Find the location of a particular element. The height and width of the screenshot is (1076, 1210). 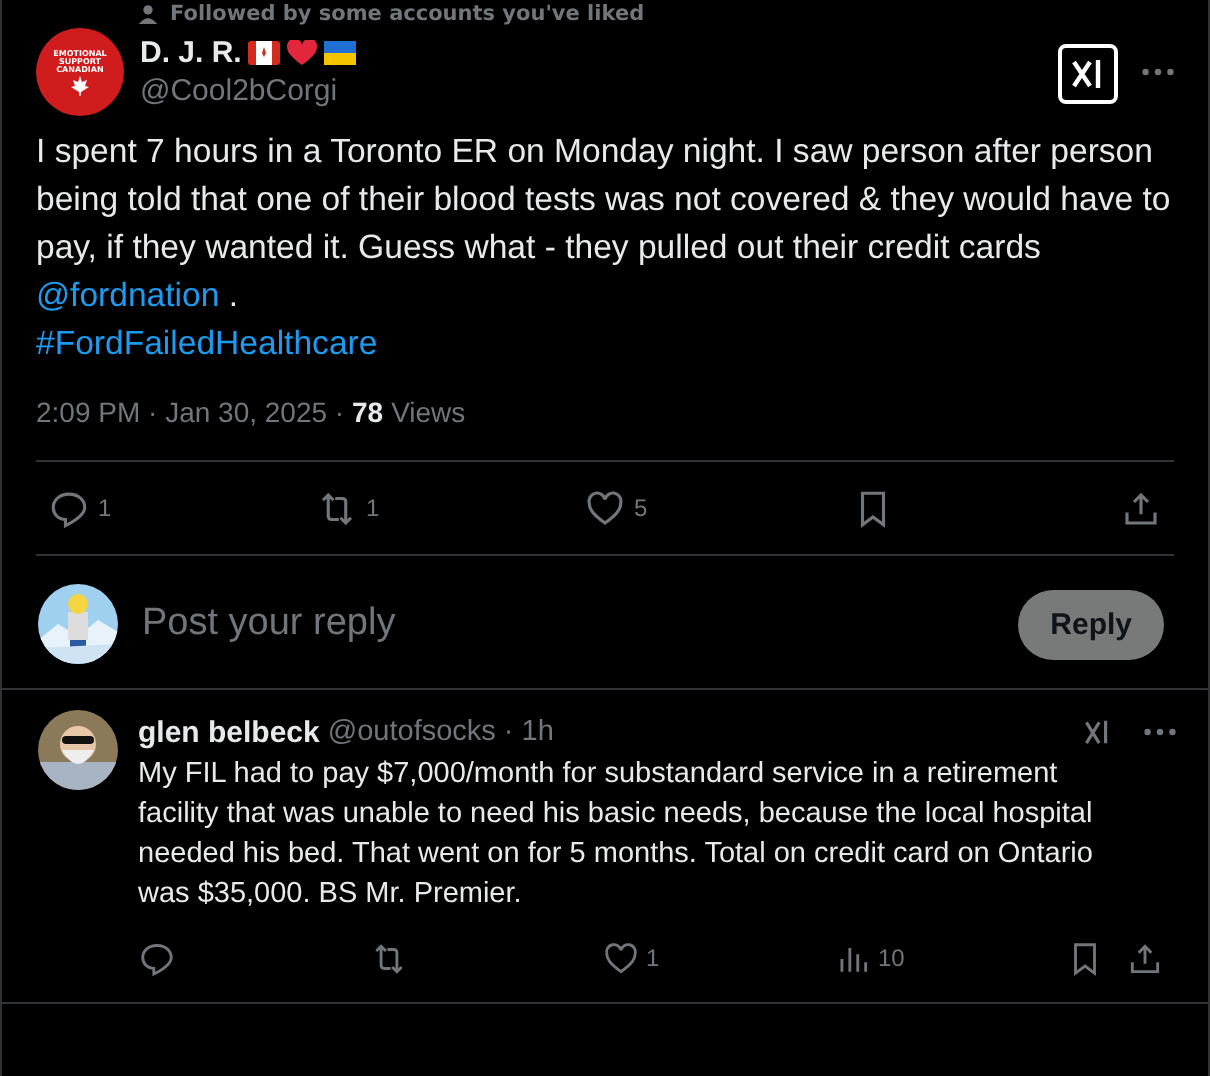

views-label: Views is located at coordinates (428, 412).